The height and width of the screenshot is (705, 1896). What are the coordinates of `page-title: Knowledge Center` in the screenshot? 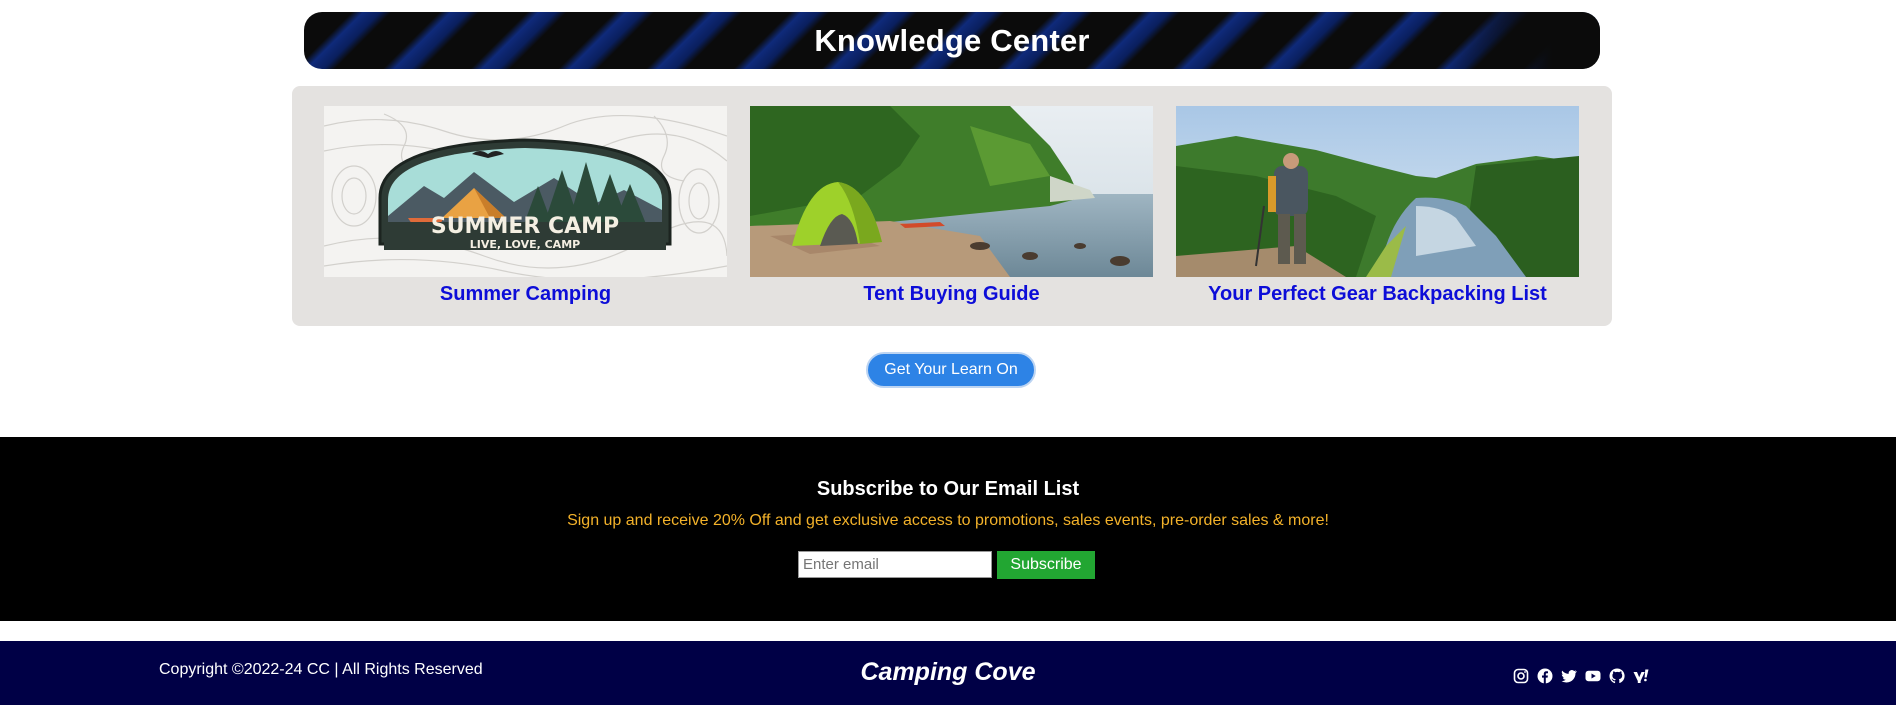 It's located at (952, 40).